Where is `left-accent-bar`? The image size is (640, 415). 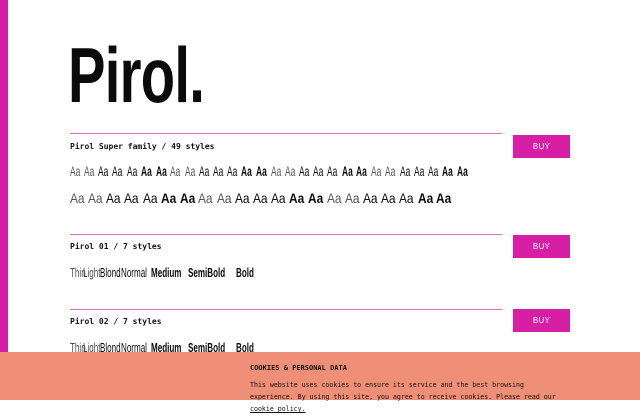
left-accent-bar is located at coordinates (4, 200).